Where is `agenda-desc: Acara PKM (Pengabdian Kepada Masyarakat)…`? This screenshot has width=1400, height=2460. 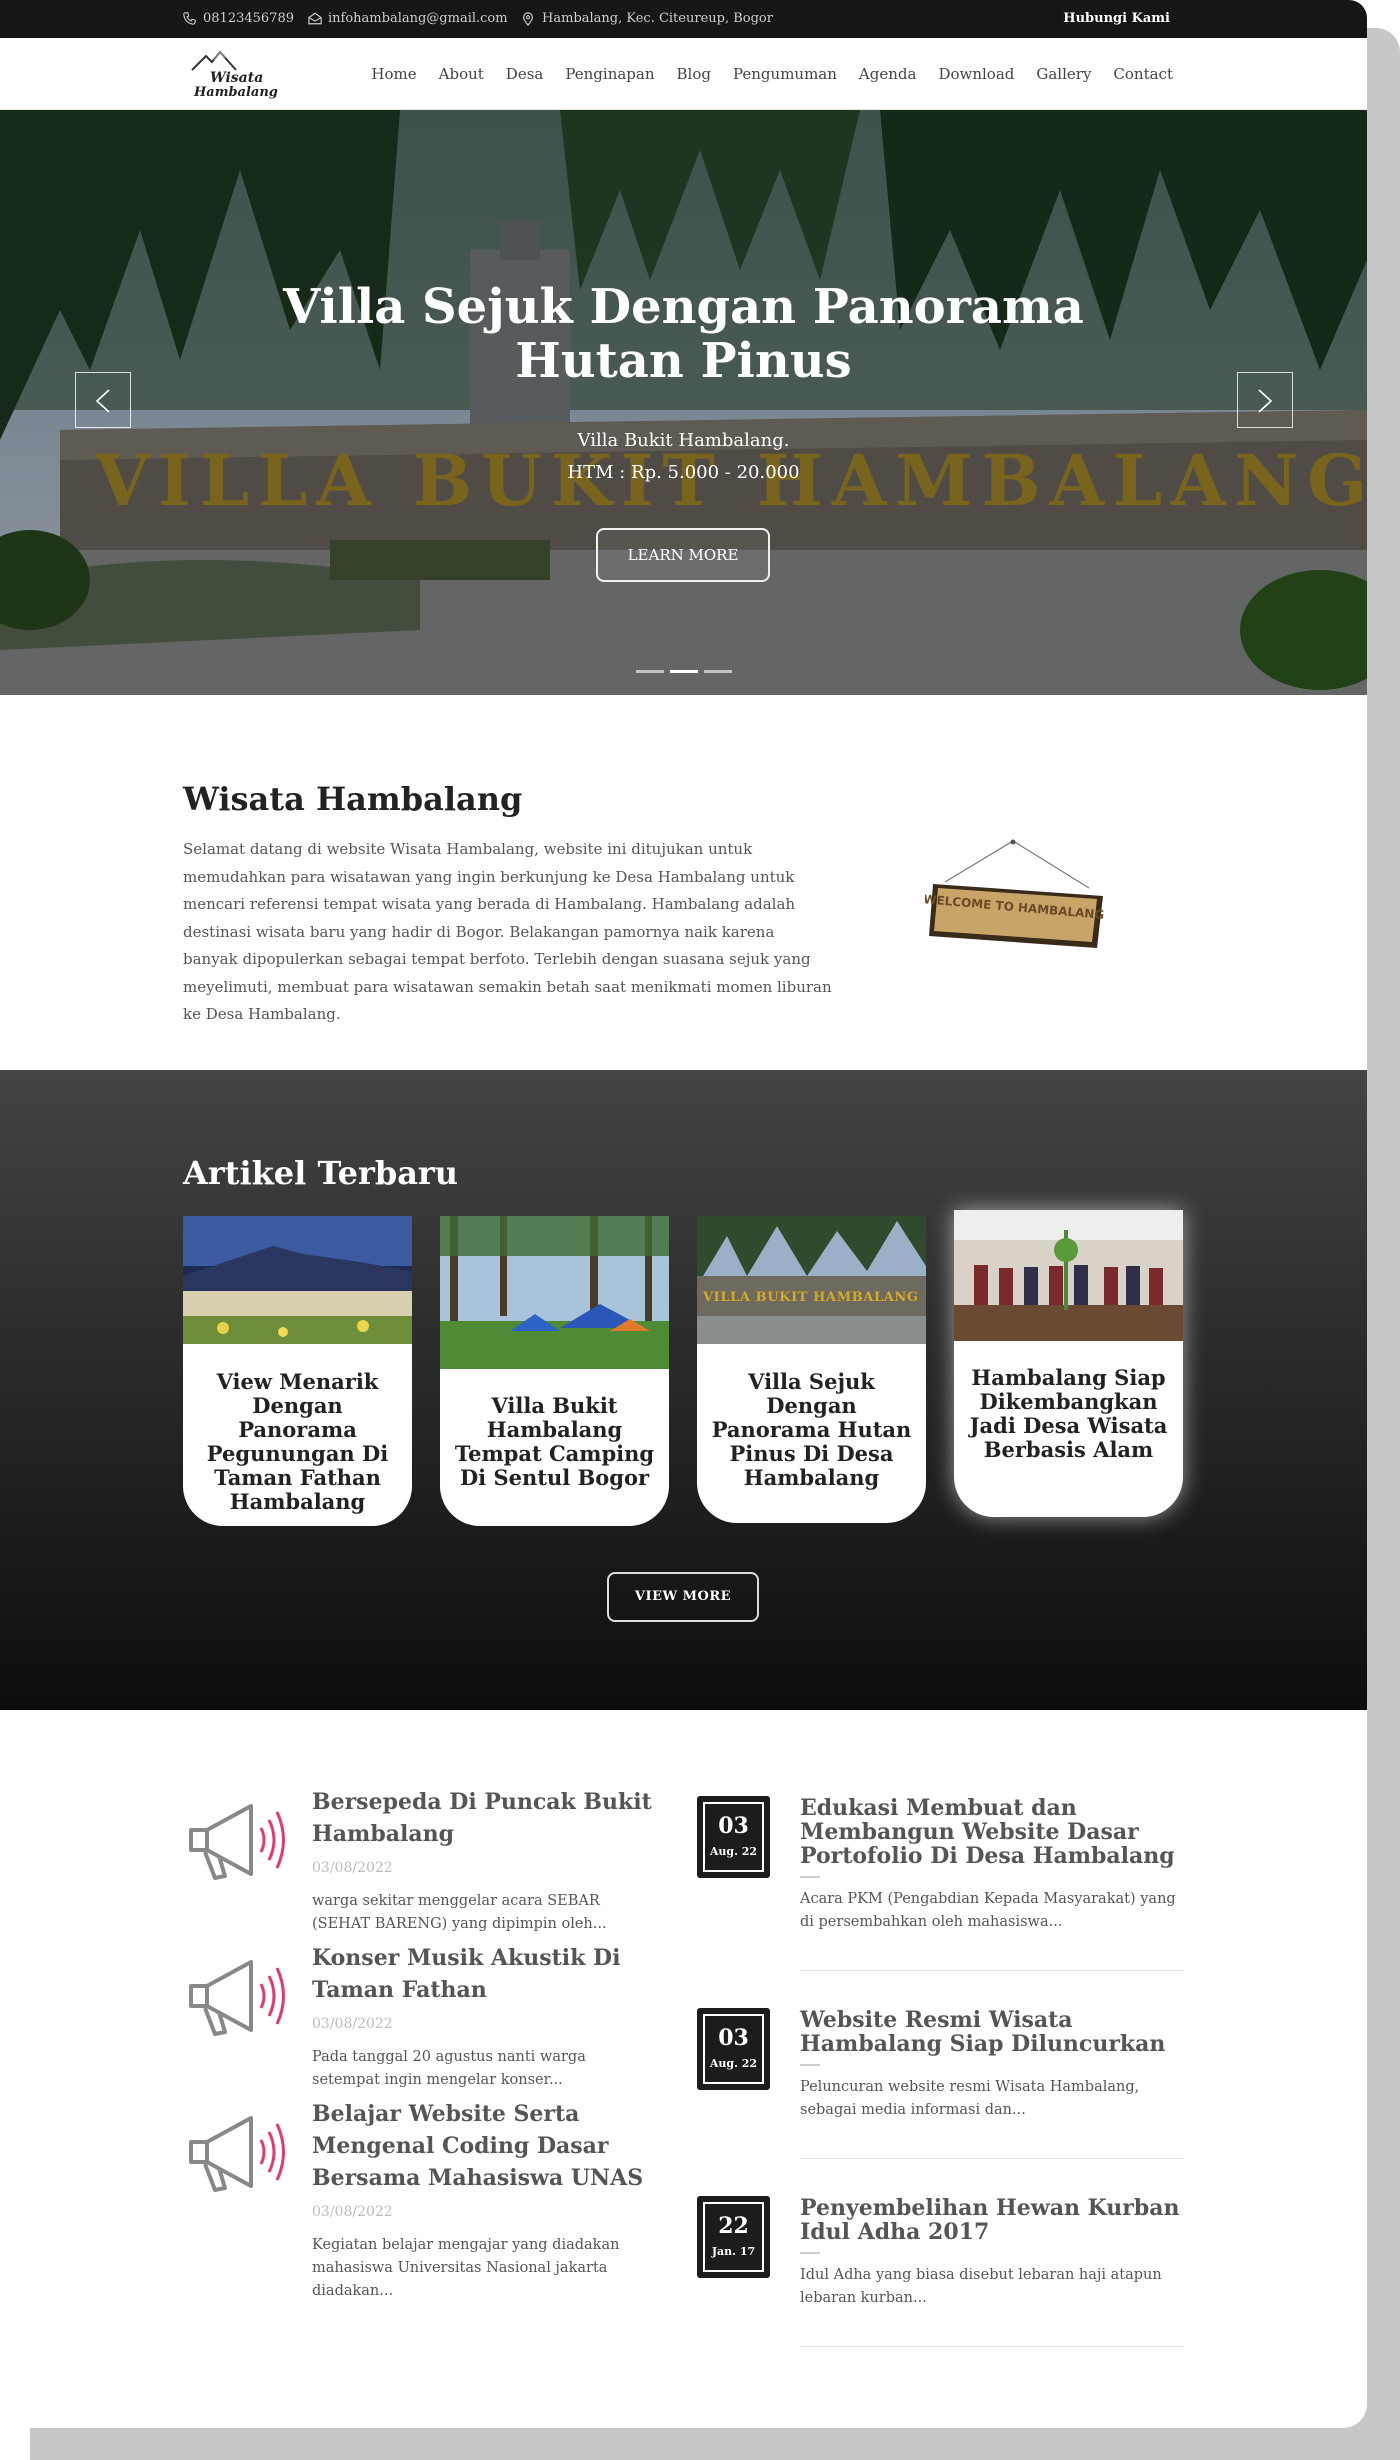 agenda-desc: Acara PKM (Pengabdian Kepada Masyarakat)… is located at coordinates (988, 1910).